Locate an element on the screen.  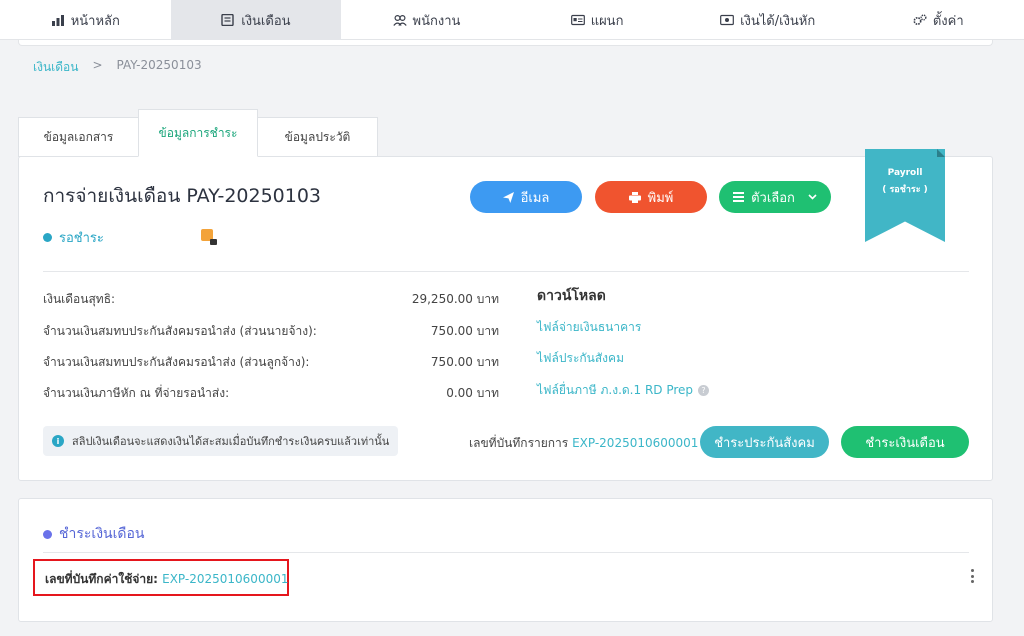
options-button-label: ตัวเลือก is located at coordinates (773, 198).